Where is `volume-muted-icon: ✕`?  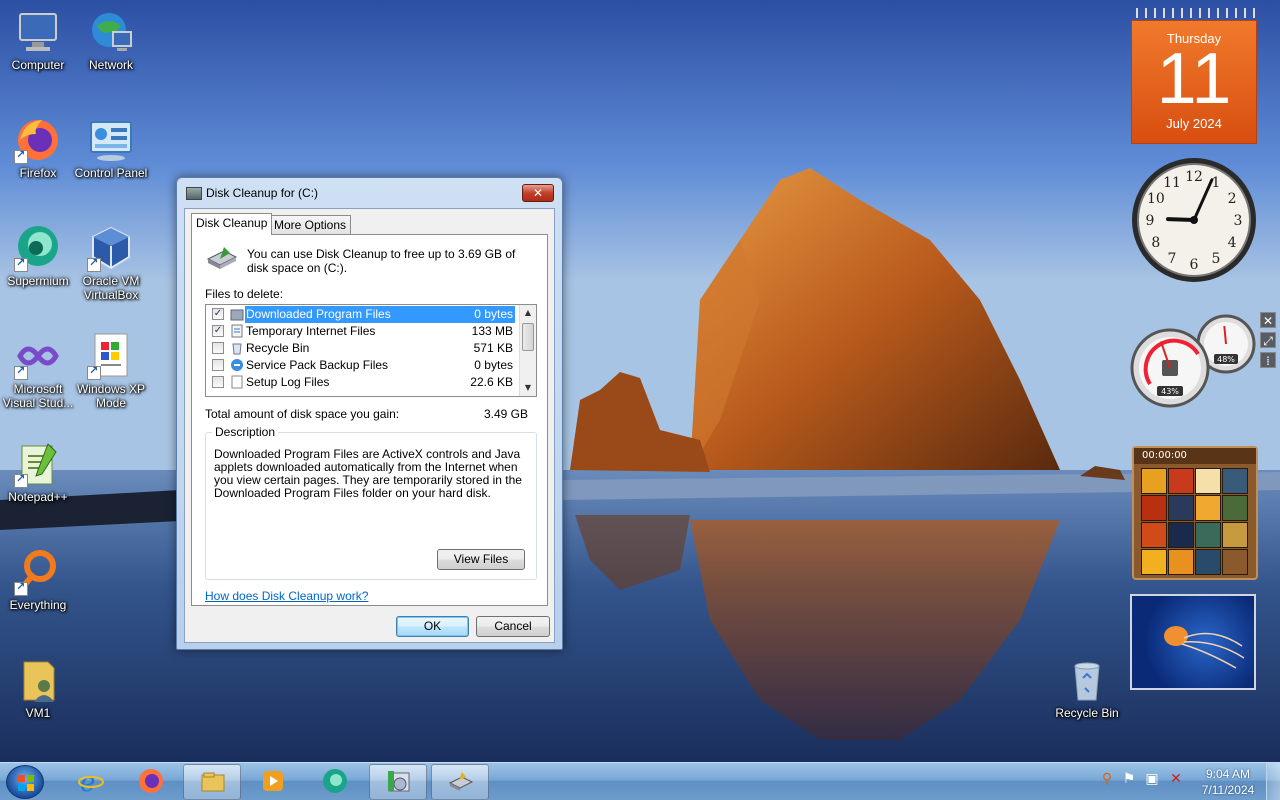
volume-muted-icon: ✕ is located at coordinates (1176, 779).